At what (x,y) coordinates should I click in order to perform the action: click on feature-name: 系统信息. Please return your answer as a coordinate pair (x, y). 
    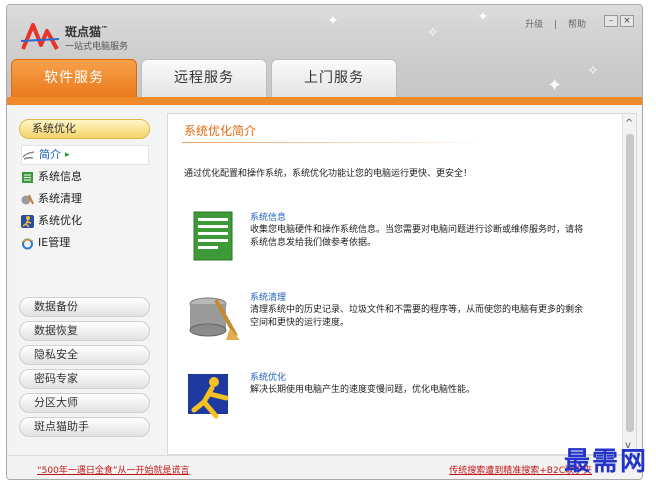
    Looking at the image, I should click on (268, 216).